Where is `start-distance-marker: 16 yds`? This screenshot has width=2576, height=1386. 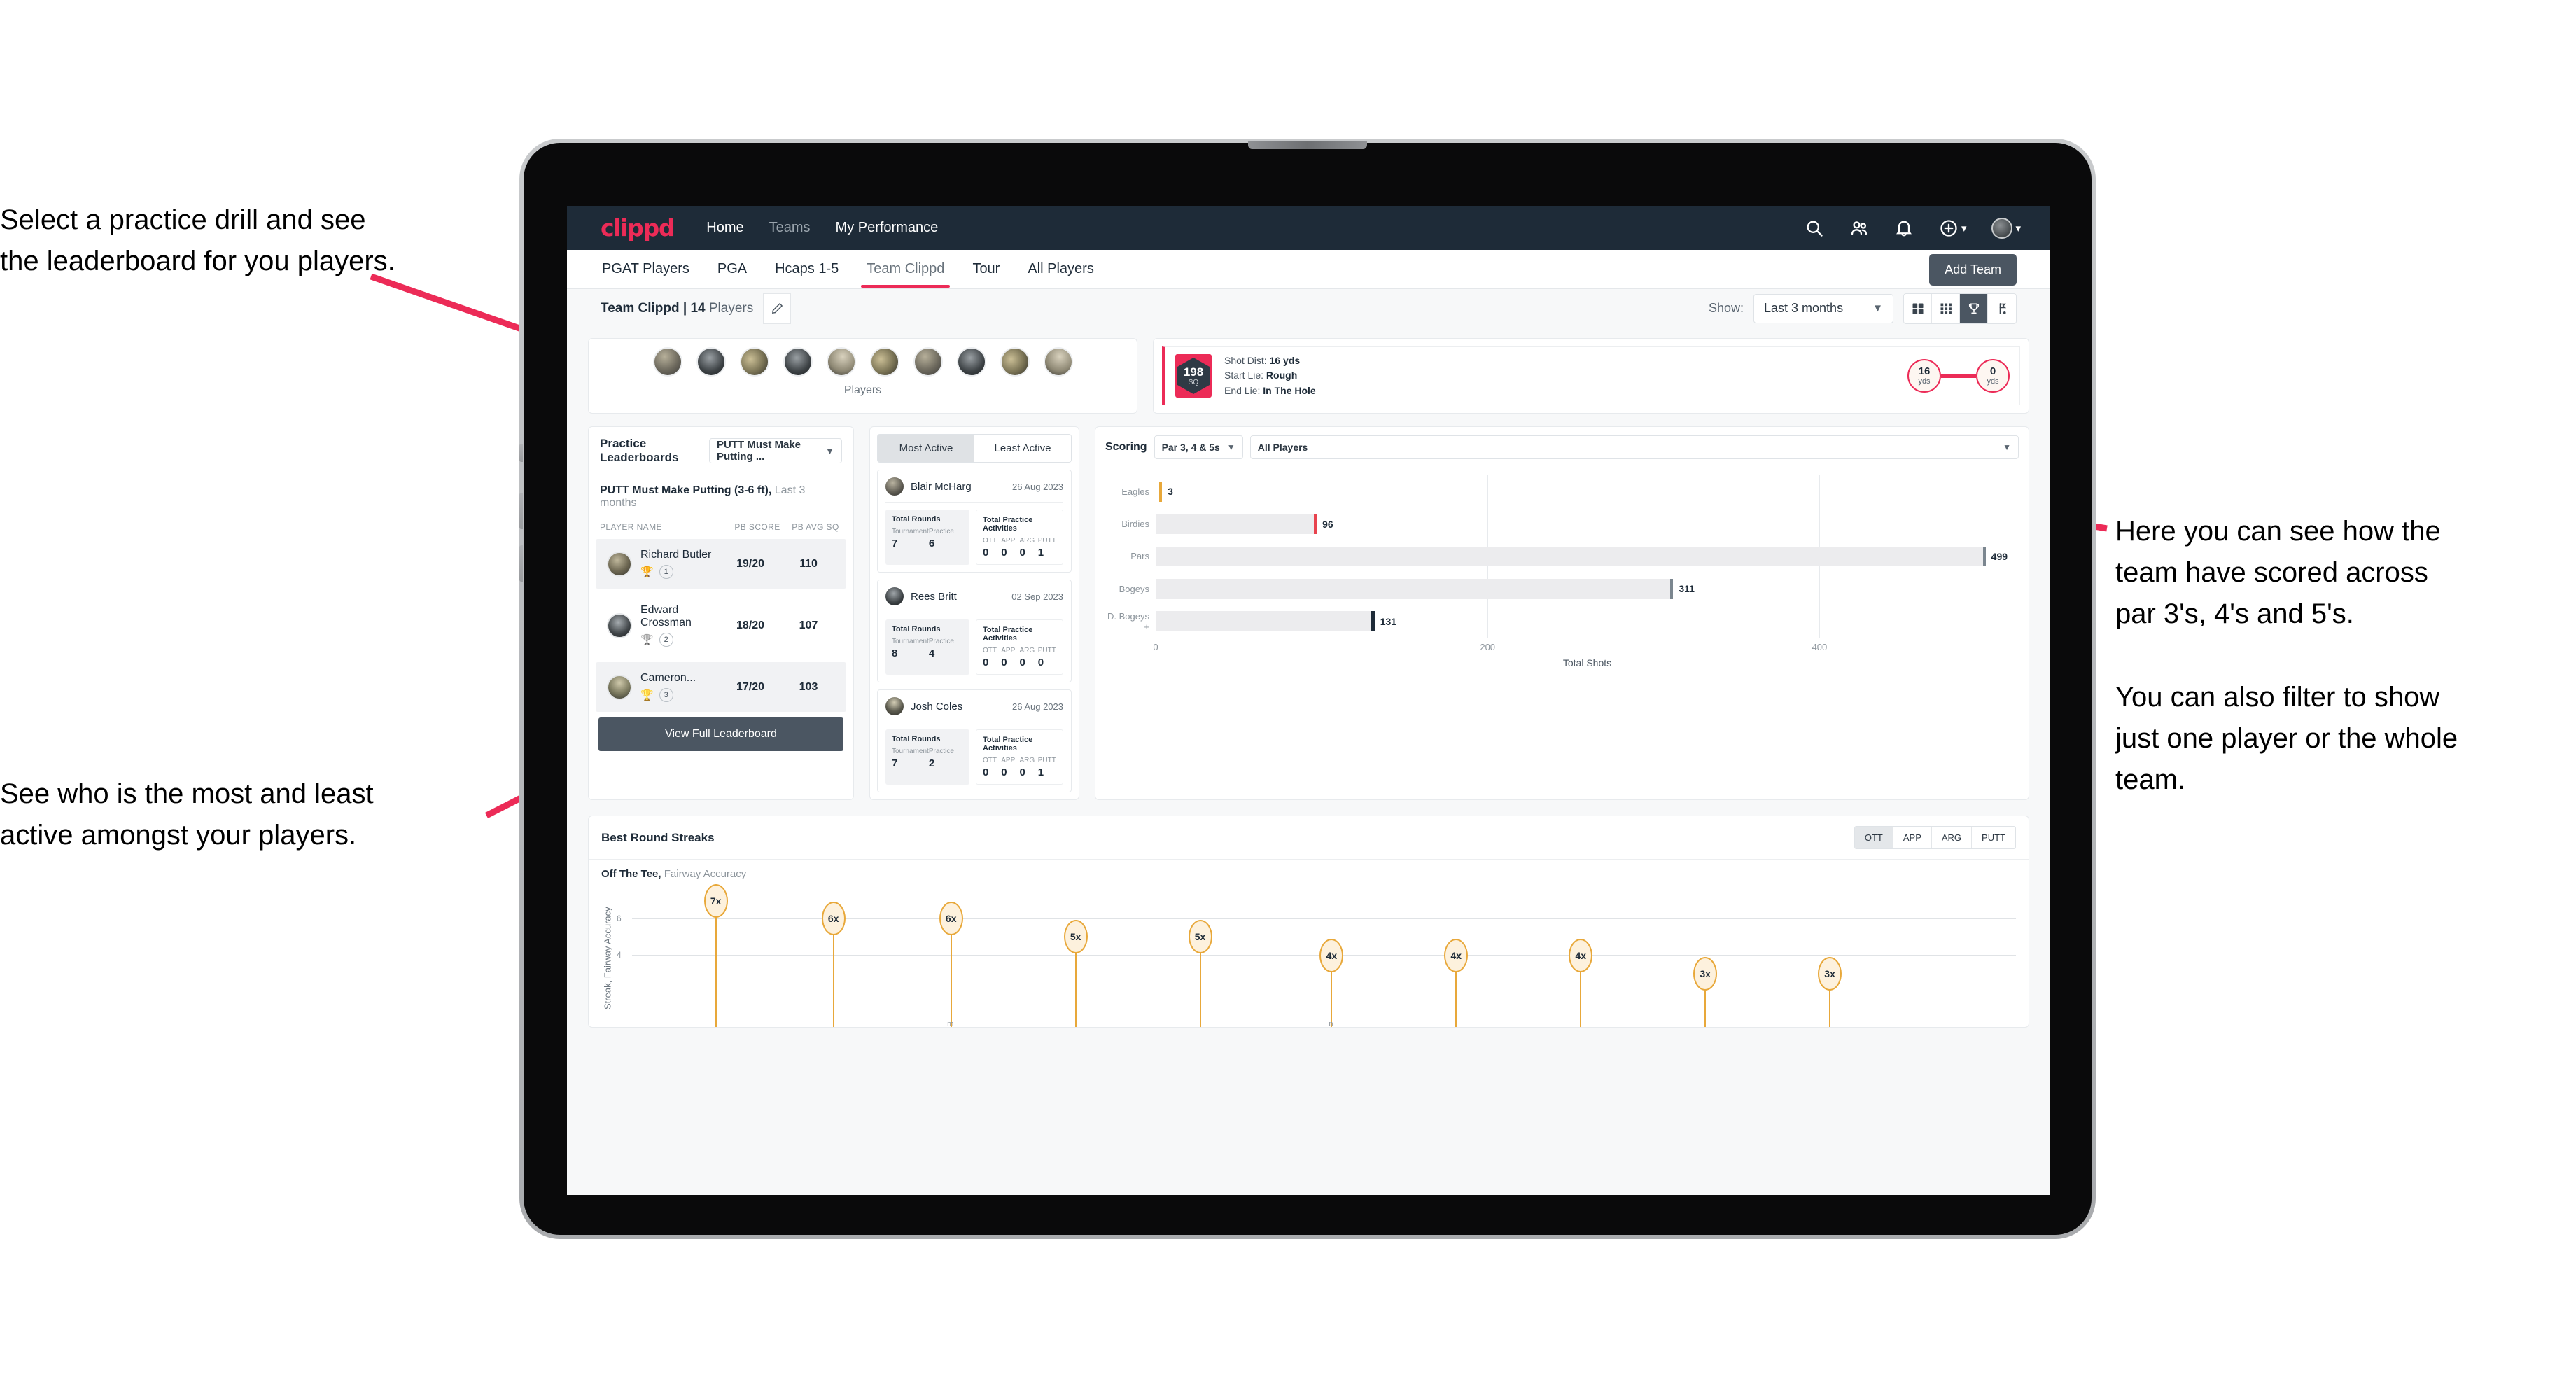
start-distance-marker: 16 yds is located at coordinates (1924, 376).